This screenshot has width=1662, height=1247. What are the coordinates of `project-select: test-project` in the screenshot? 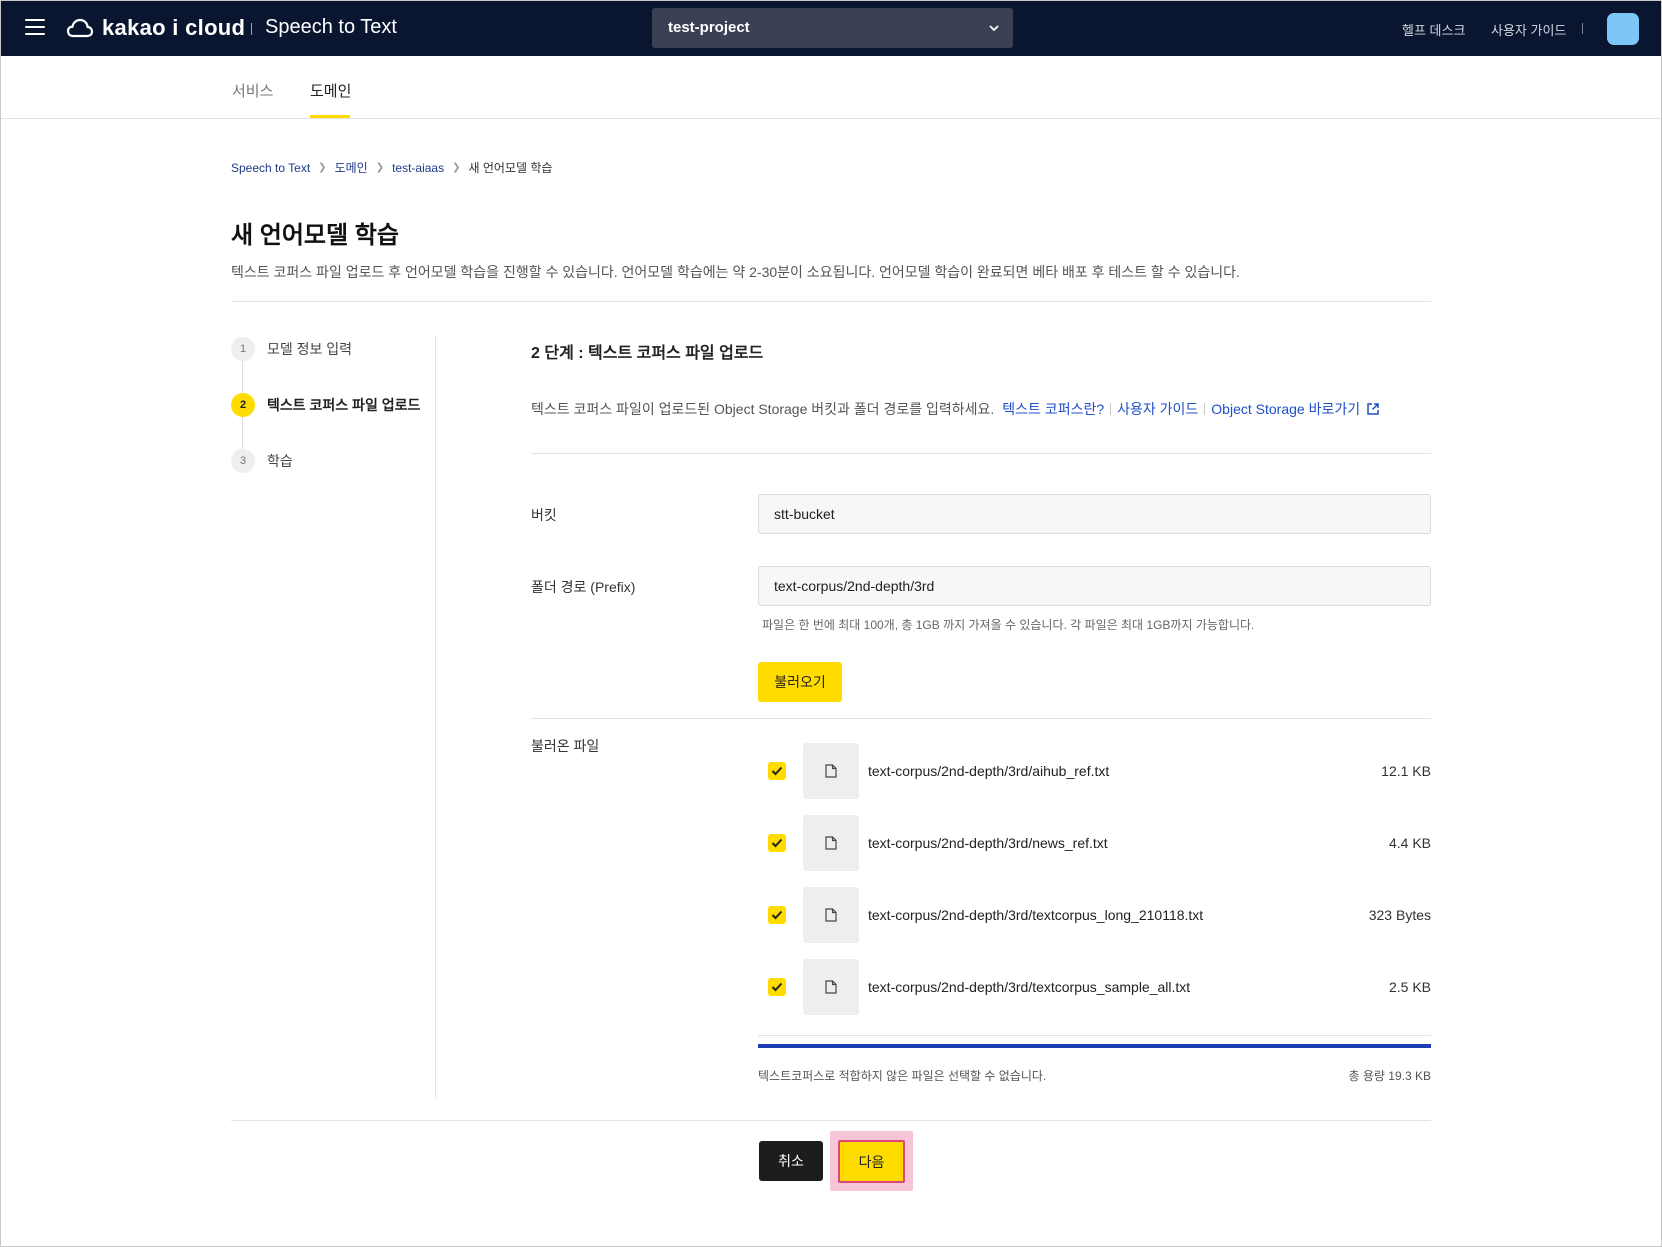 It's located at (832, 28).